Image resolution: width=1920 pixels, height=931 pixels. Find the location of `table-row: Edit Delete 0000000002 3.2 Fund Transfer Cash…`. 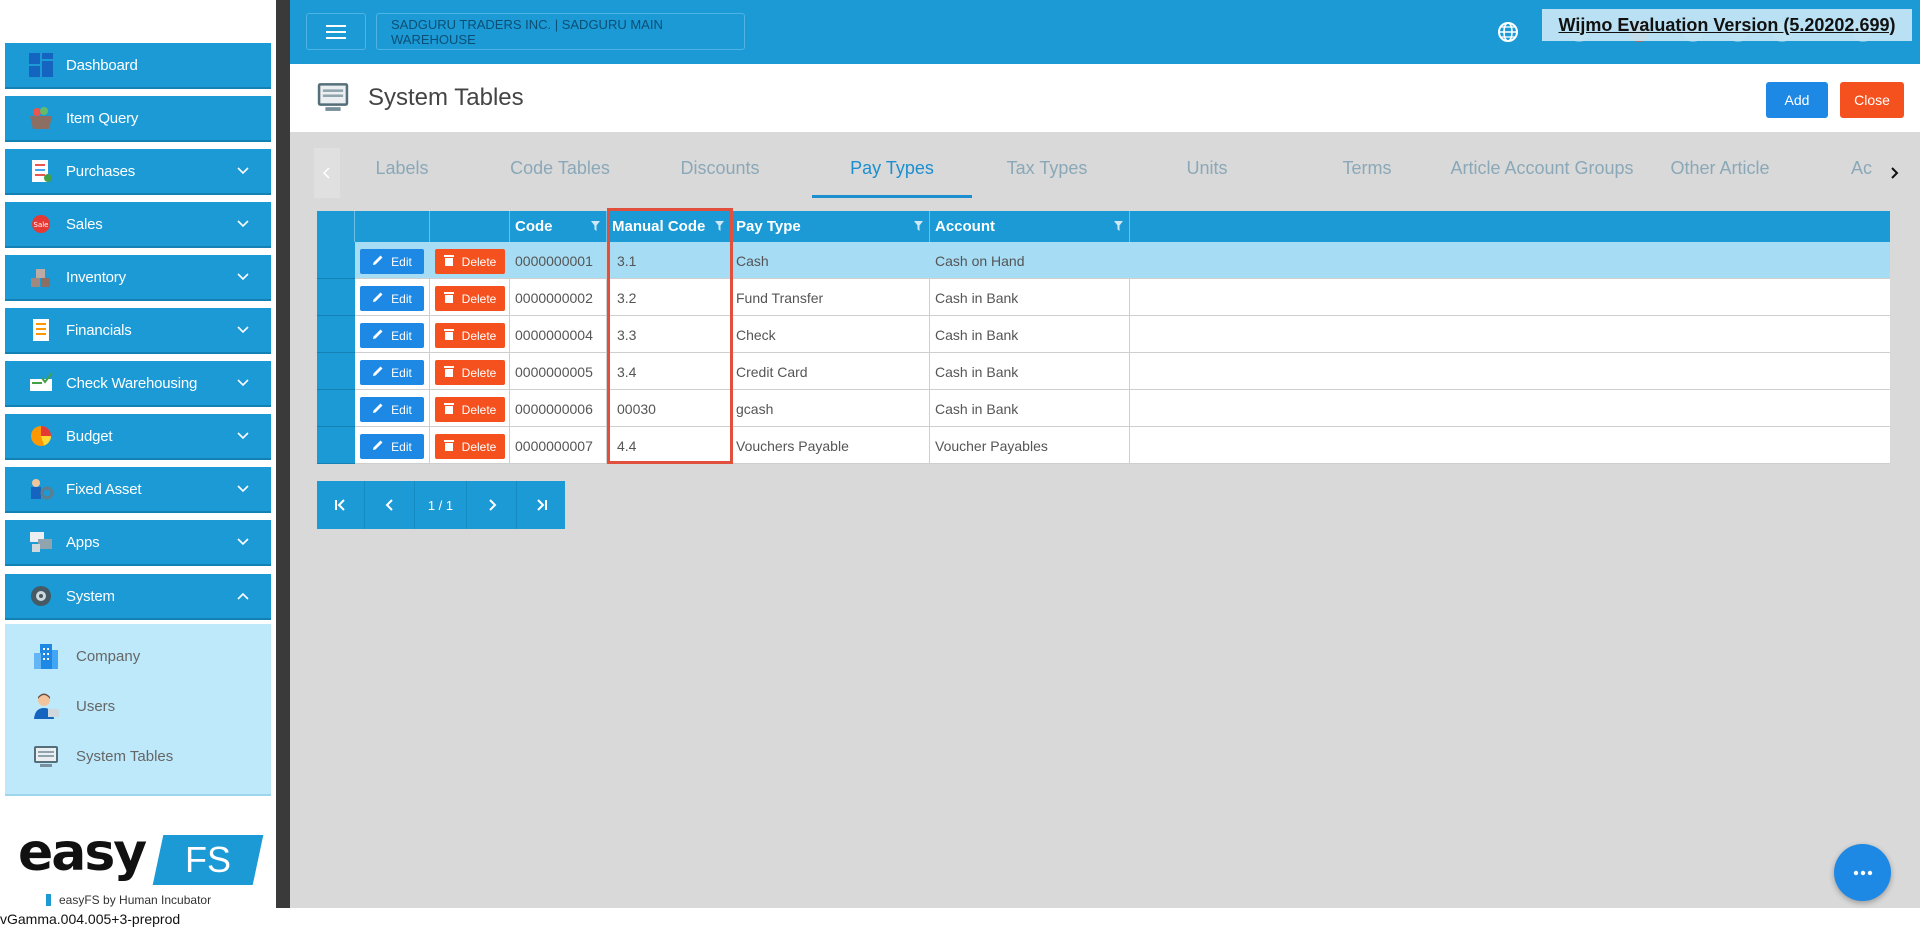

table-row: Edit Delete 0000000002 3.2 Fund Transfer Cash… is located at coordinates (1103, 297).